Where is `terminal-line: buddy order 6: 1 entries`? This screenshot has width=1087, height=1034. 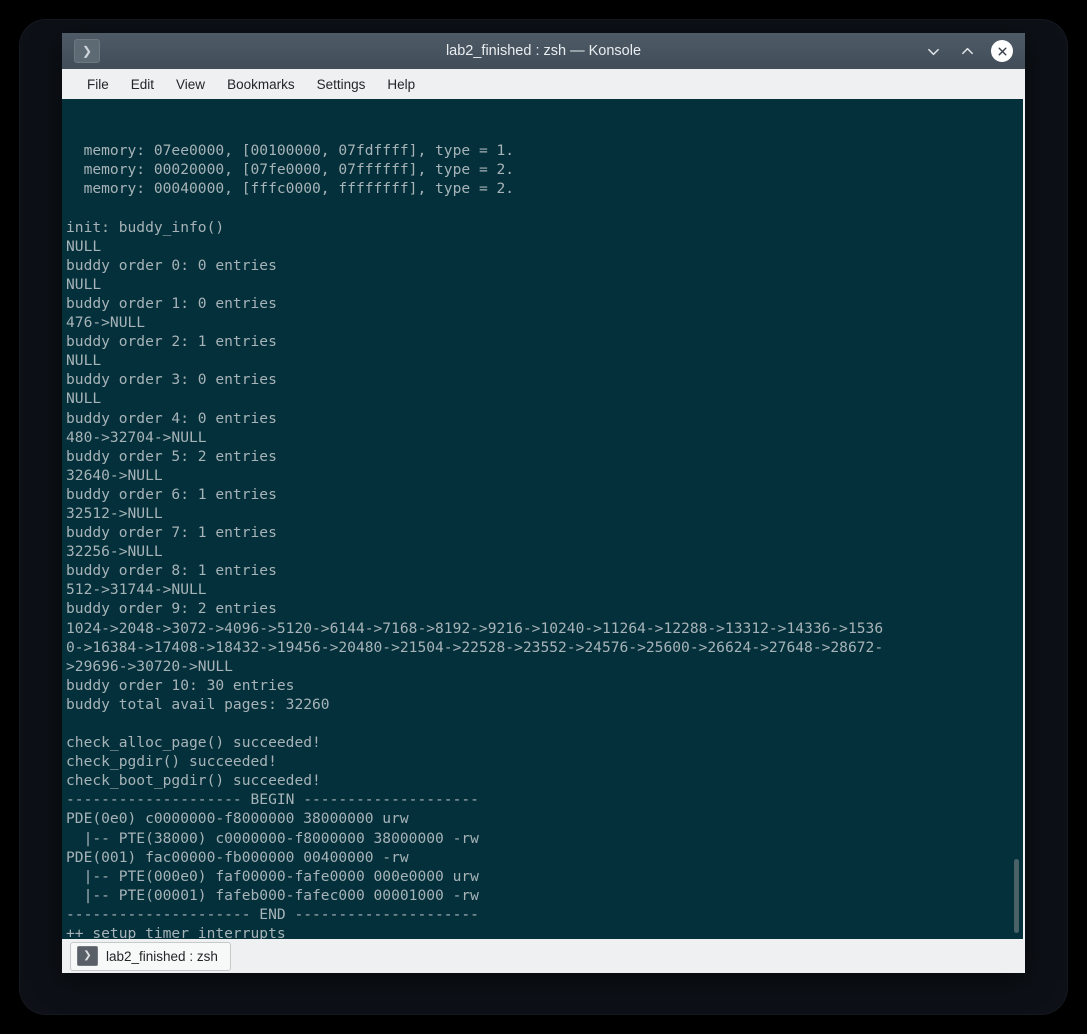 terminal-line: buddy order 6: 1 entries is located at coordinates (171, 494).